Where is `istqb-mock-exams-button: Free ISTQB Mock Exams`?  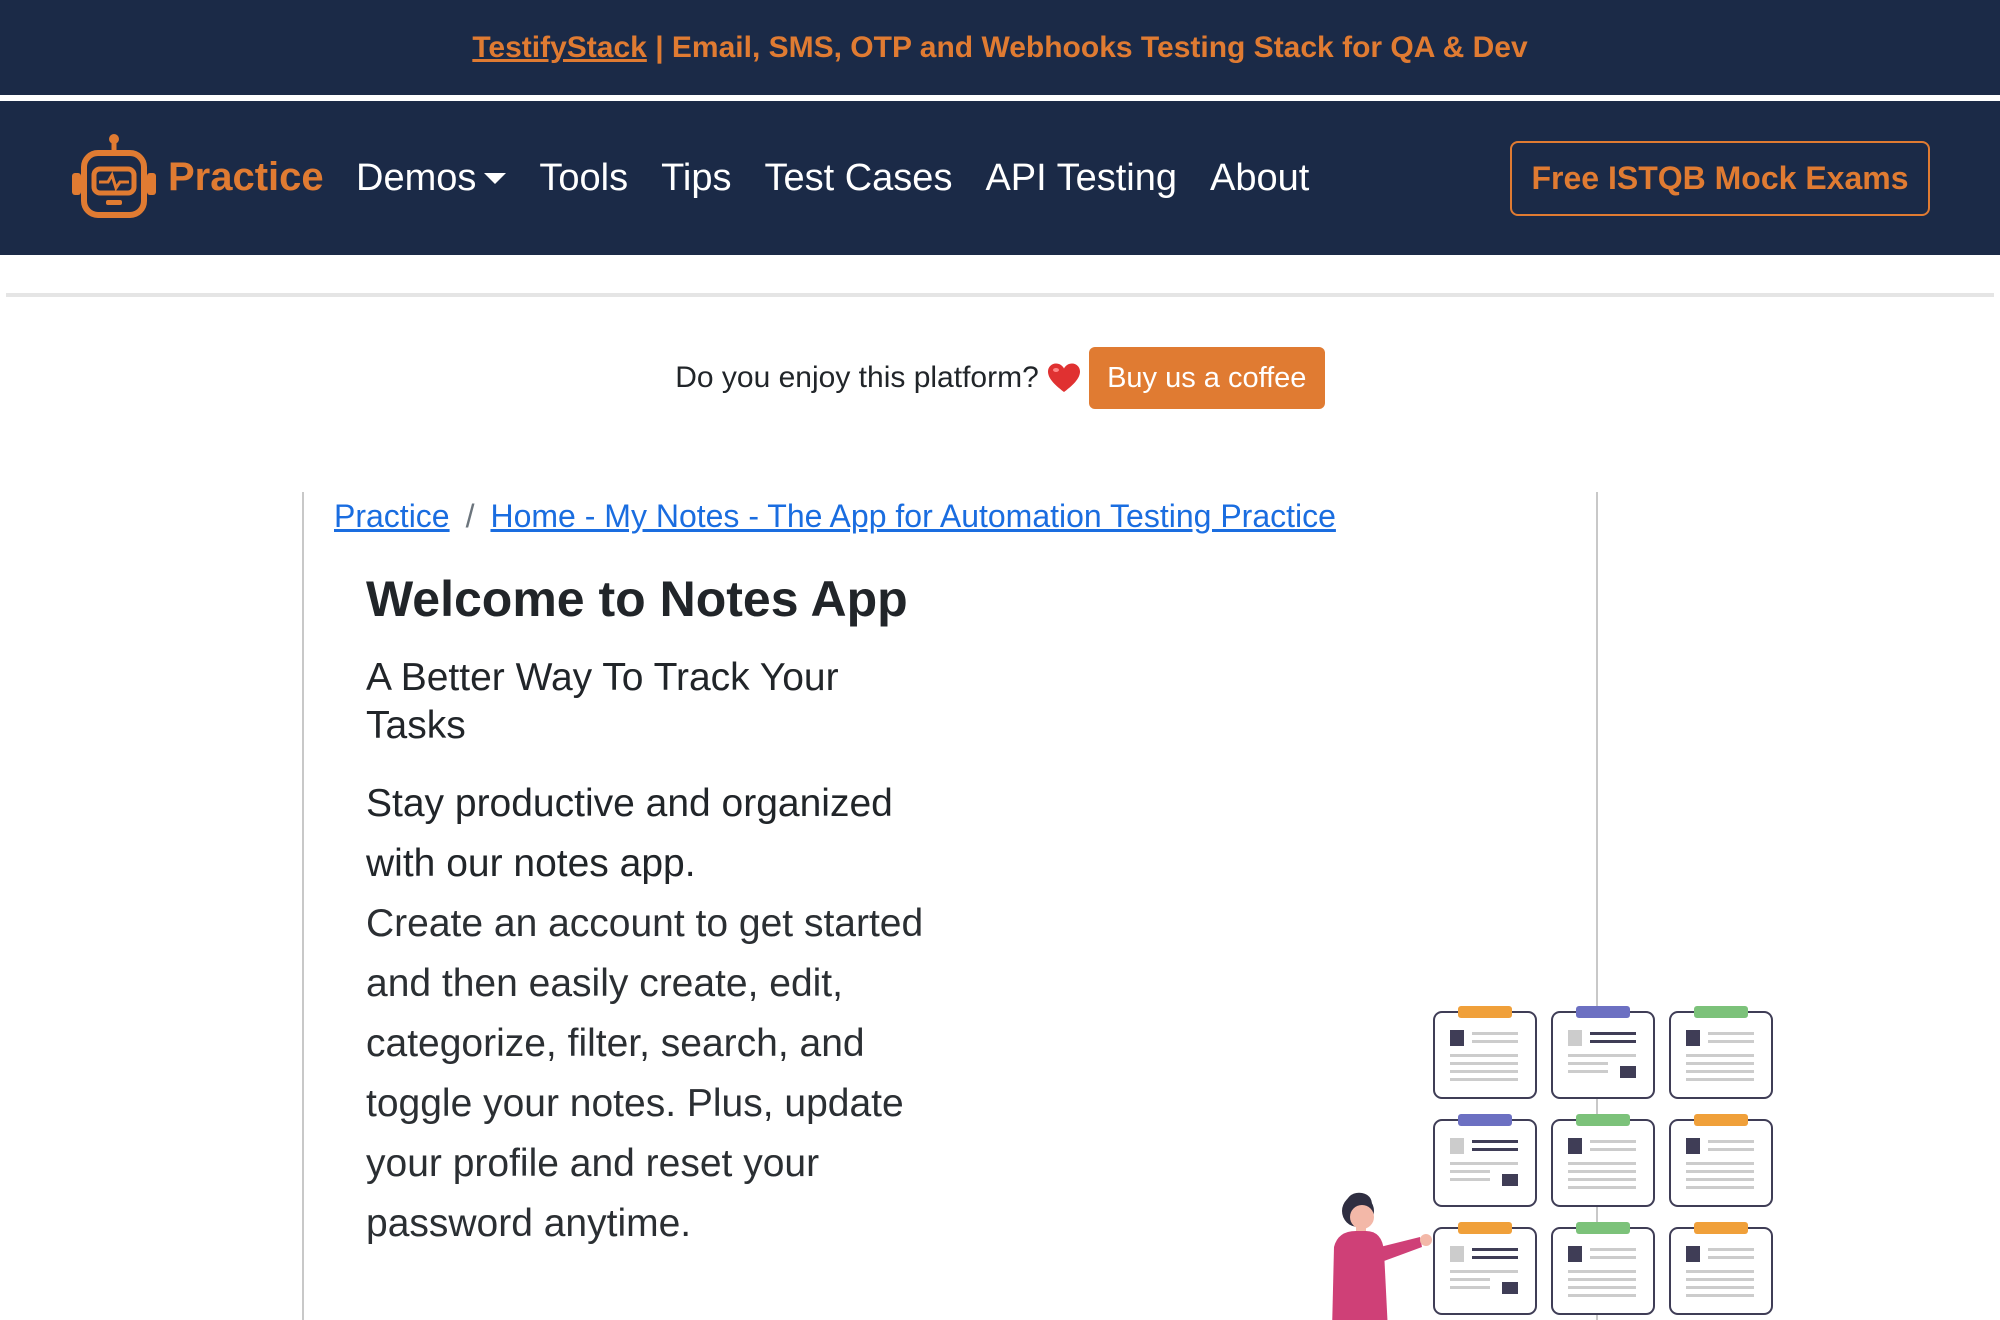
istqb-mock-exams-button: Free ISTQB Mock Exams is located at coordinates (1720, 178).